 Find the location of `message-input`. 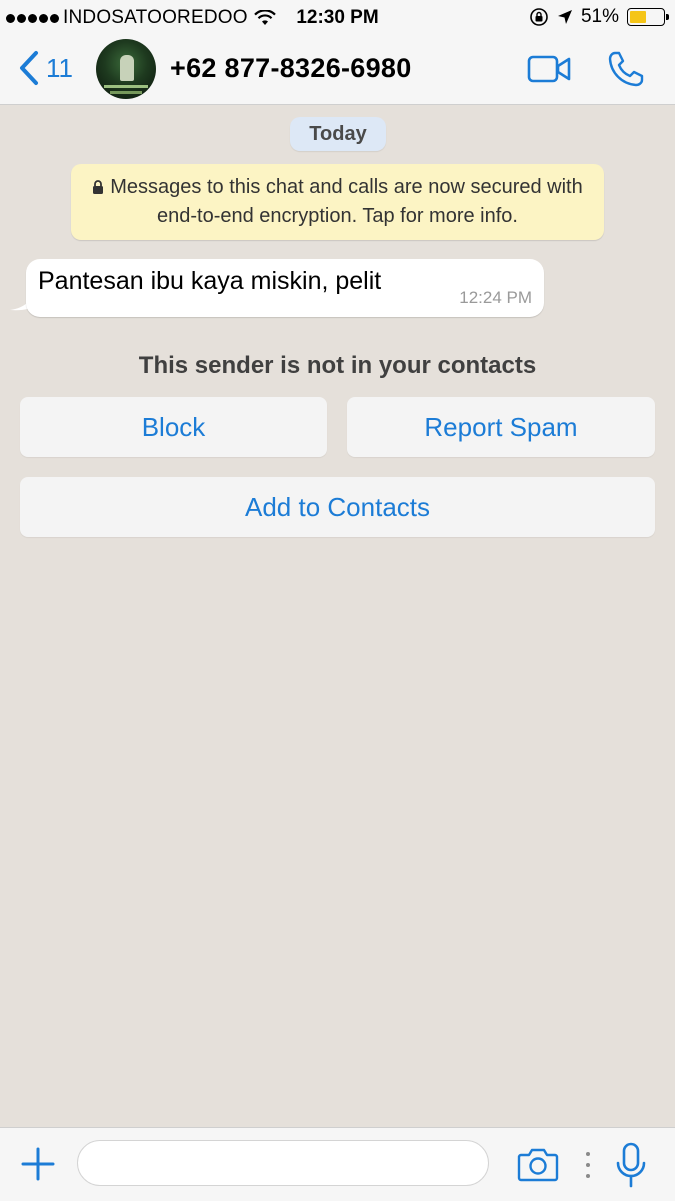

message-input is located at coordinates (283, 1163).